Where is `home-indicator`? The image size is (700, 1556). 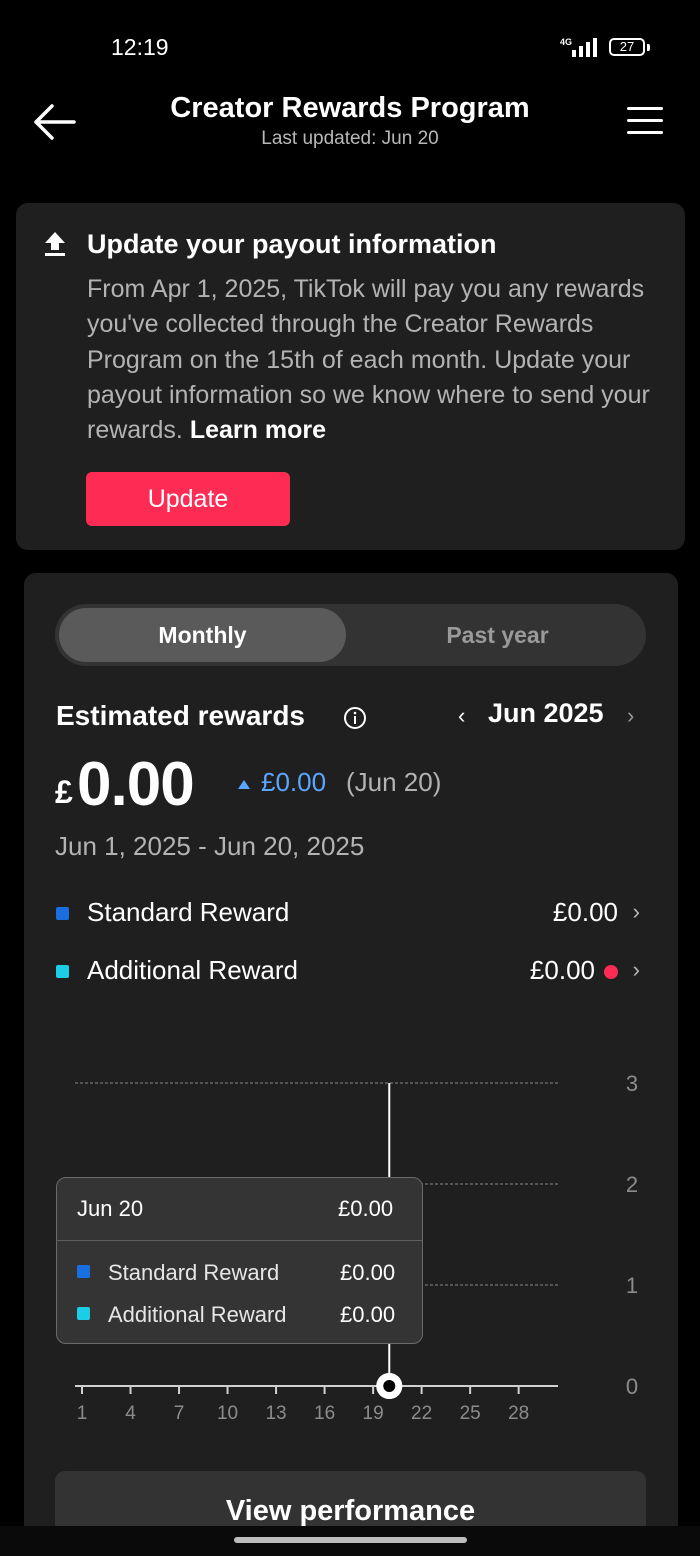
home-indicator is located at coordinates (350, 1540).